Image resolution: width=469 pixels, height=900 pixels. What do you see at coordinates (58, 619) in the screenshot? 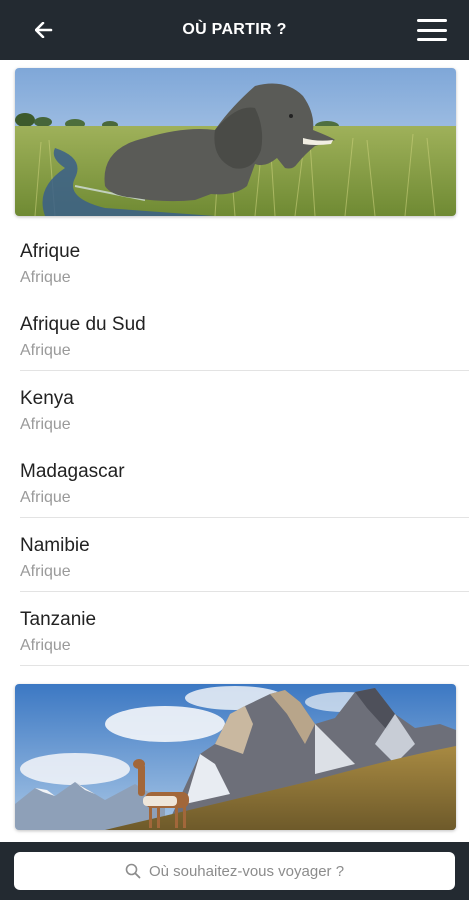
I see `destination-name: Tanzanie` at bounding box center [58, 619].